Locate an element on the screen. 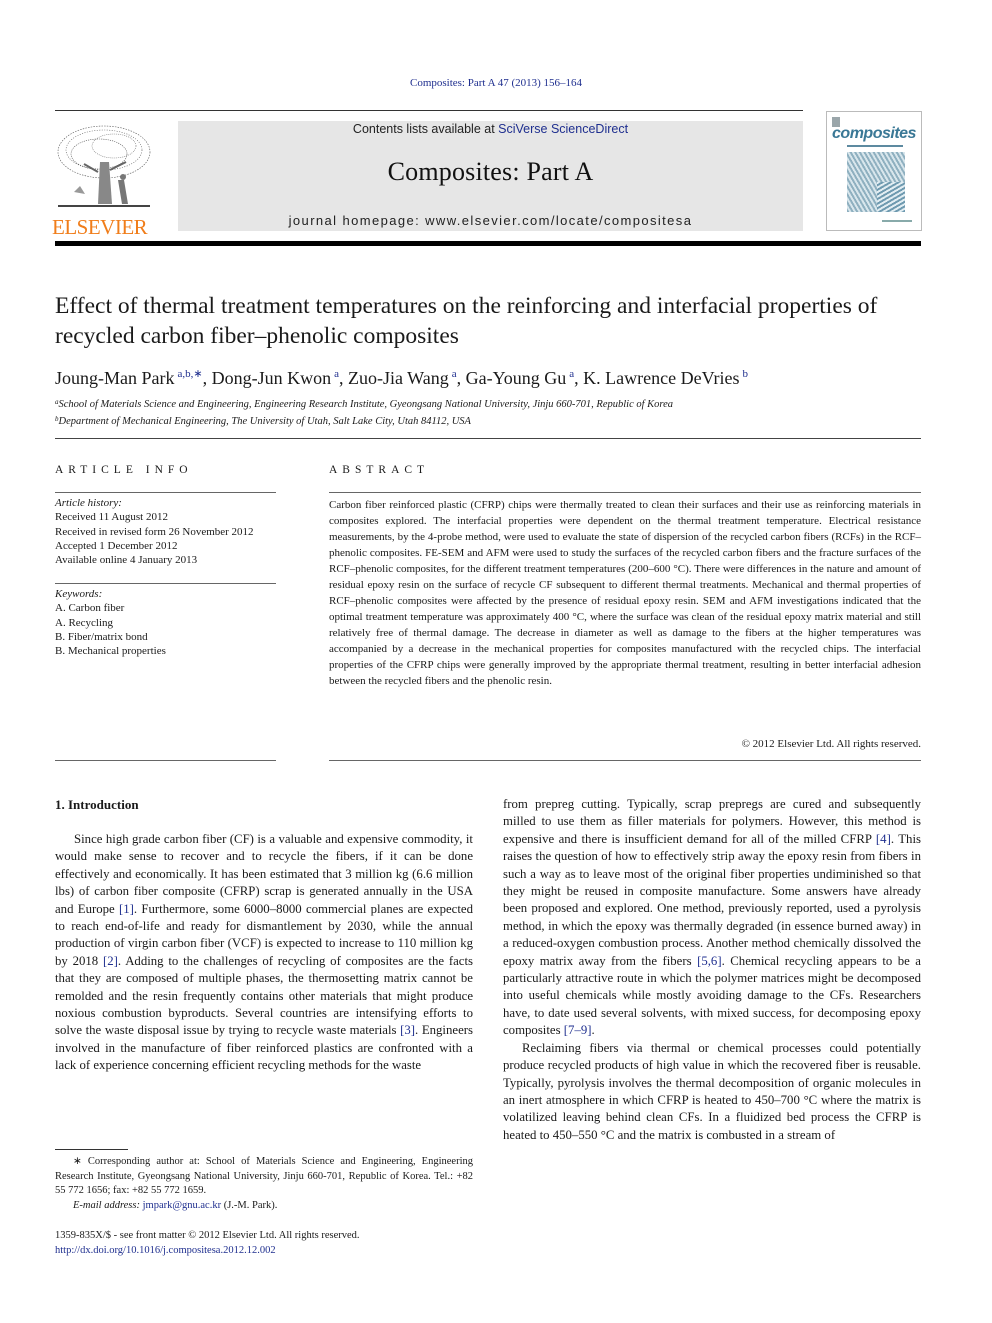  history-online: Available online 4 January 2013 is located at coordinates (126, 560).